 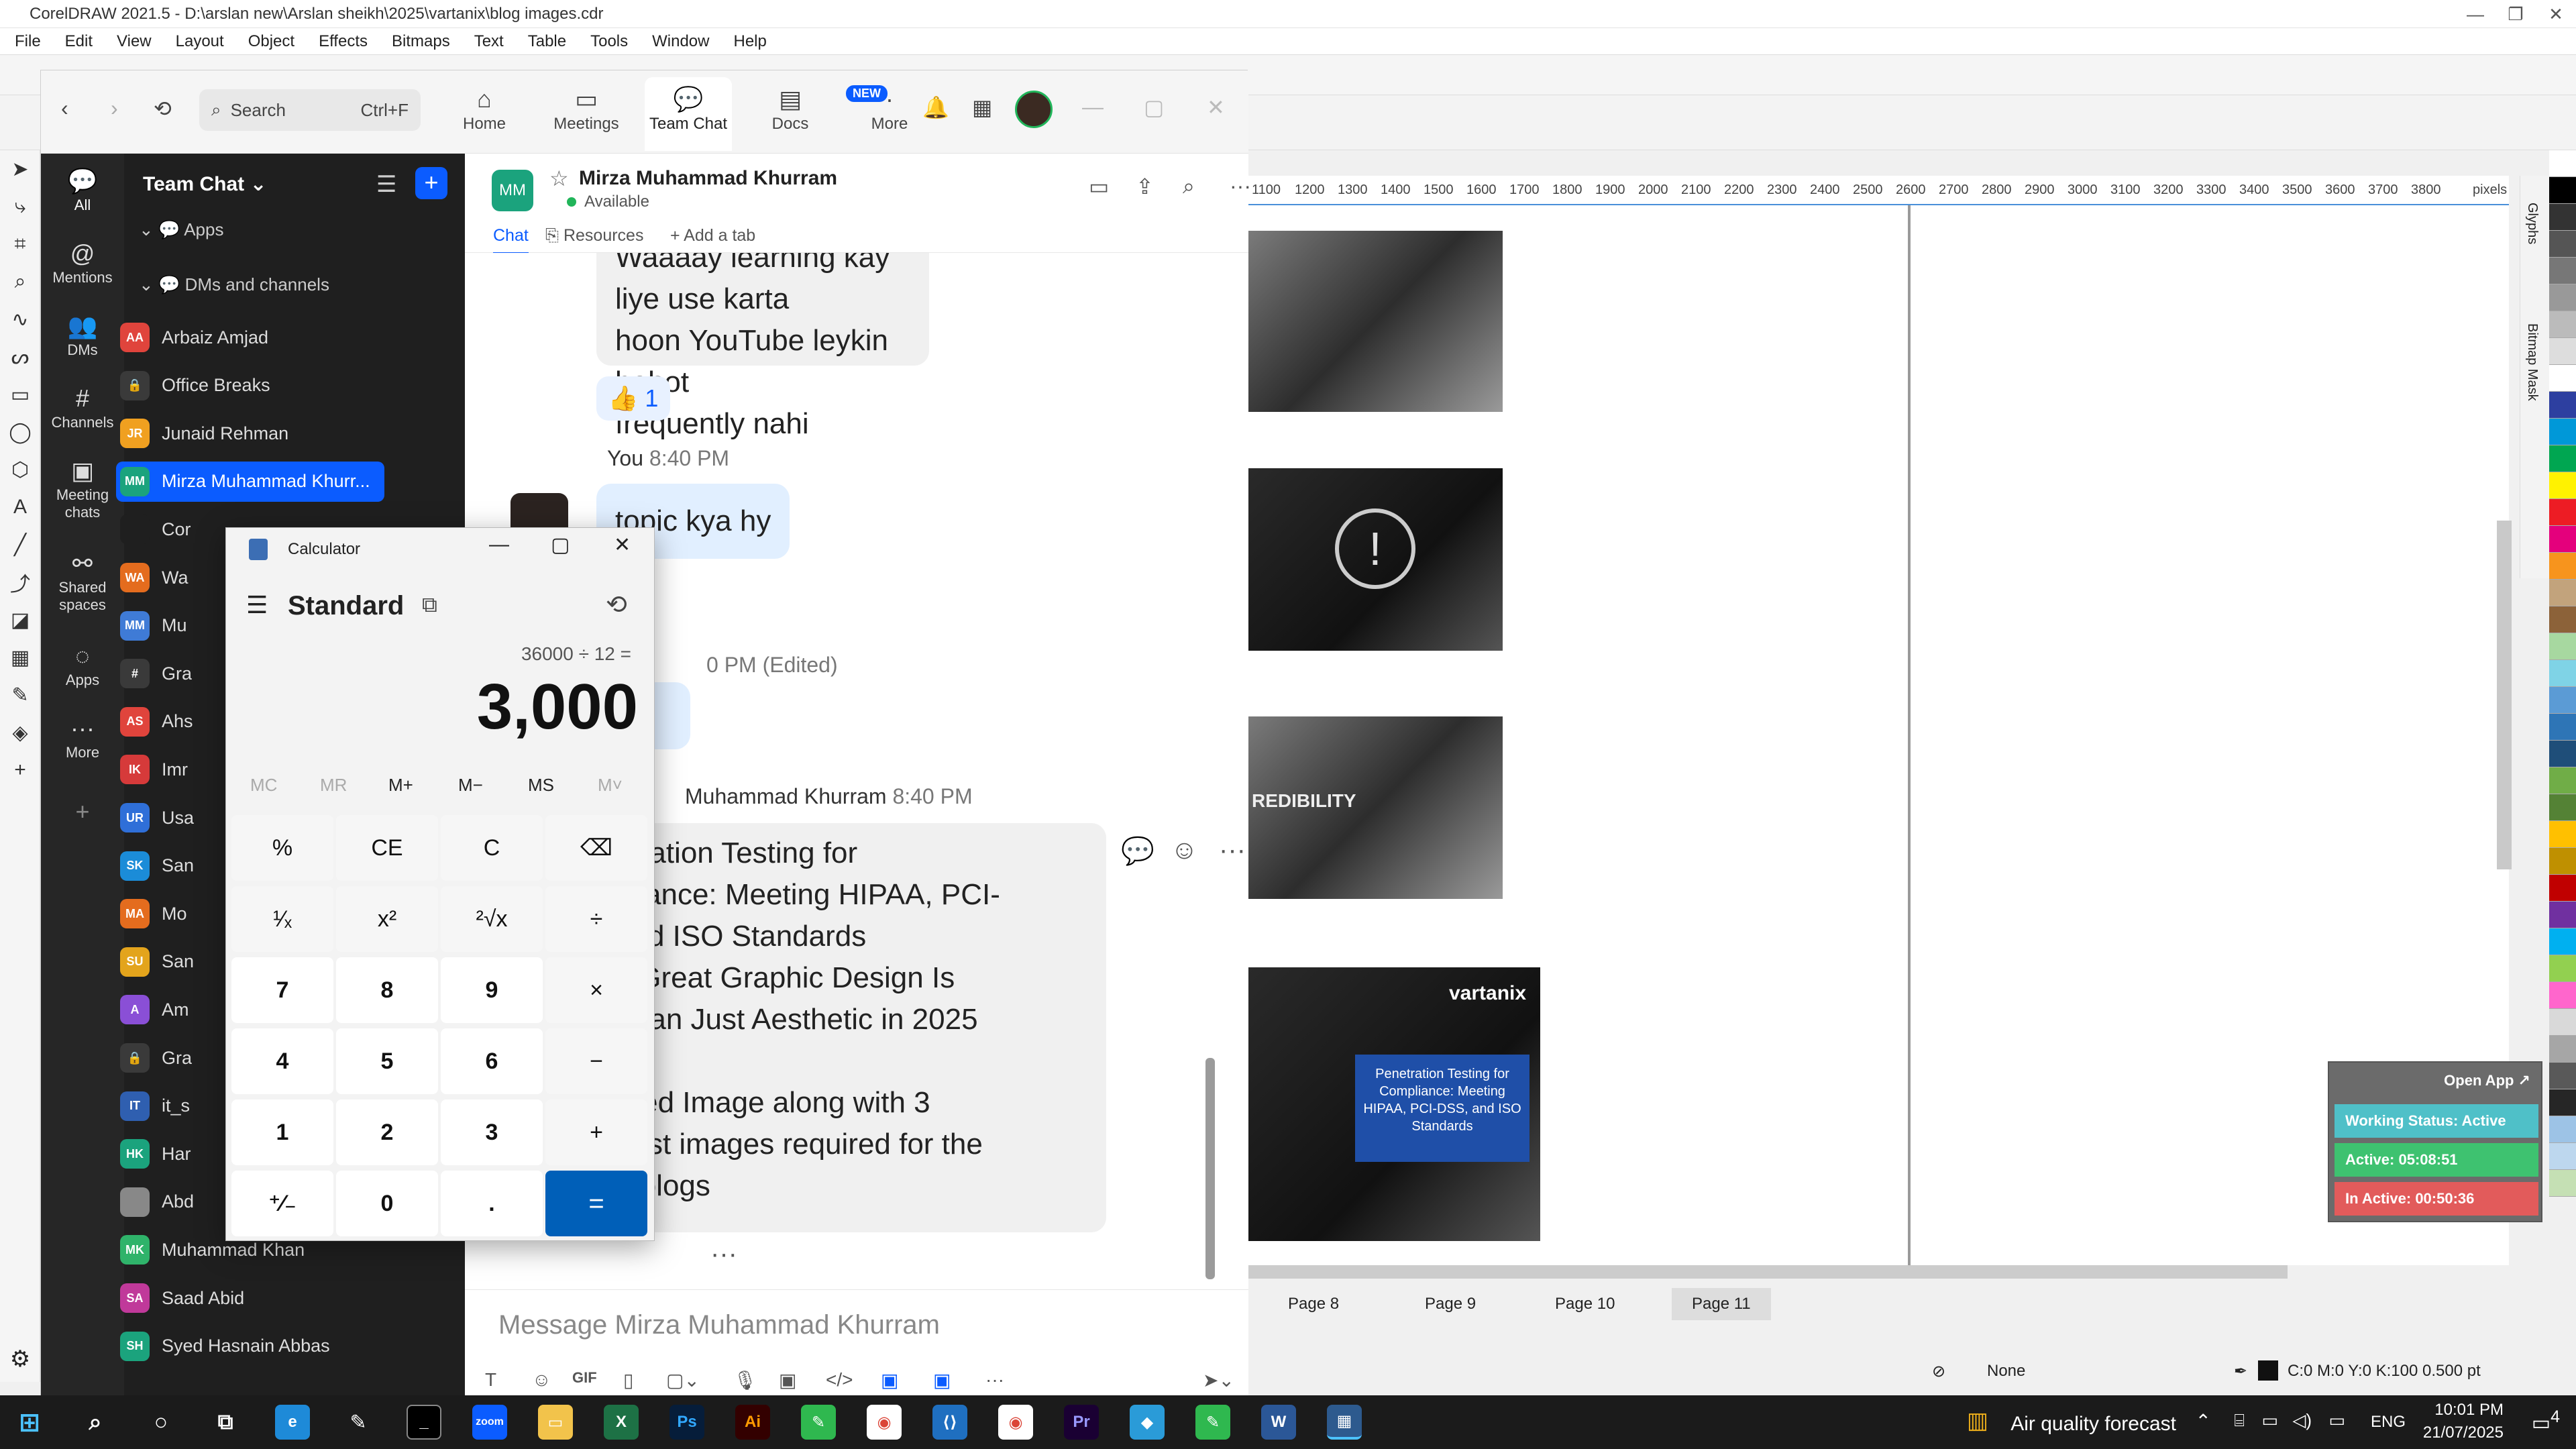 What do you see at coordinates (1721, 1304) in the screenshot?
I see `page-tab-active: Page 11` at bounding box center [1721, 1304].